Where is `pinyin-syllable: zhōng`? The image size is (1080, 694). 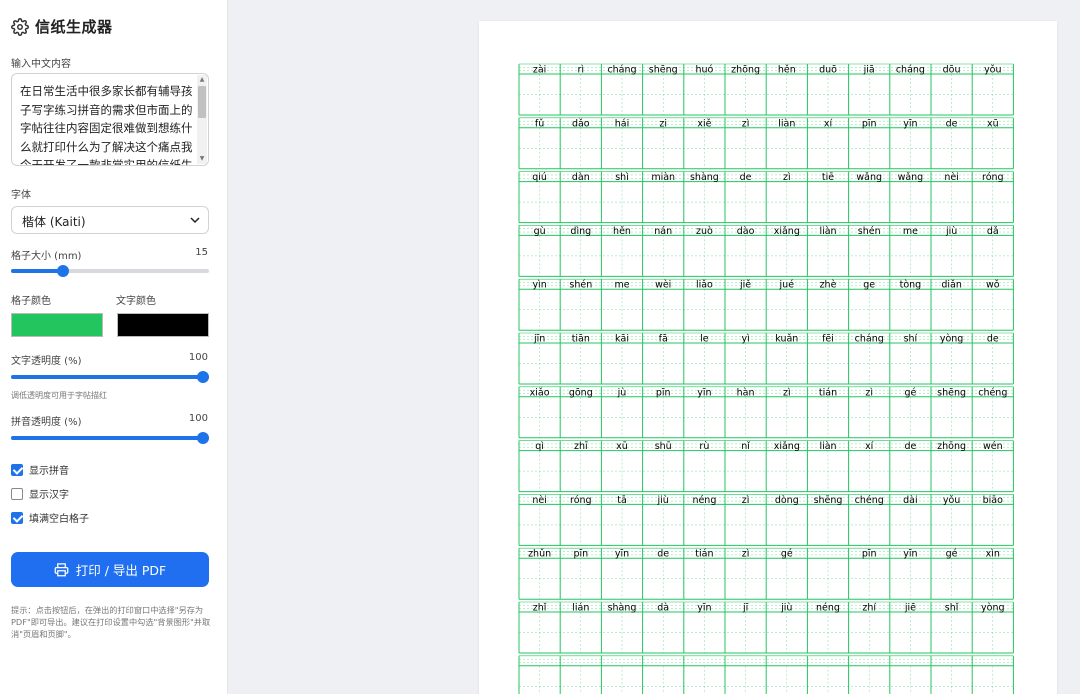 pinyin-syllable: zhōng is located at coordinates (951, 446).